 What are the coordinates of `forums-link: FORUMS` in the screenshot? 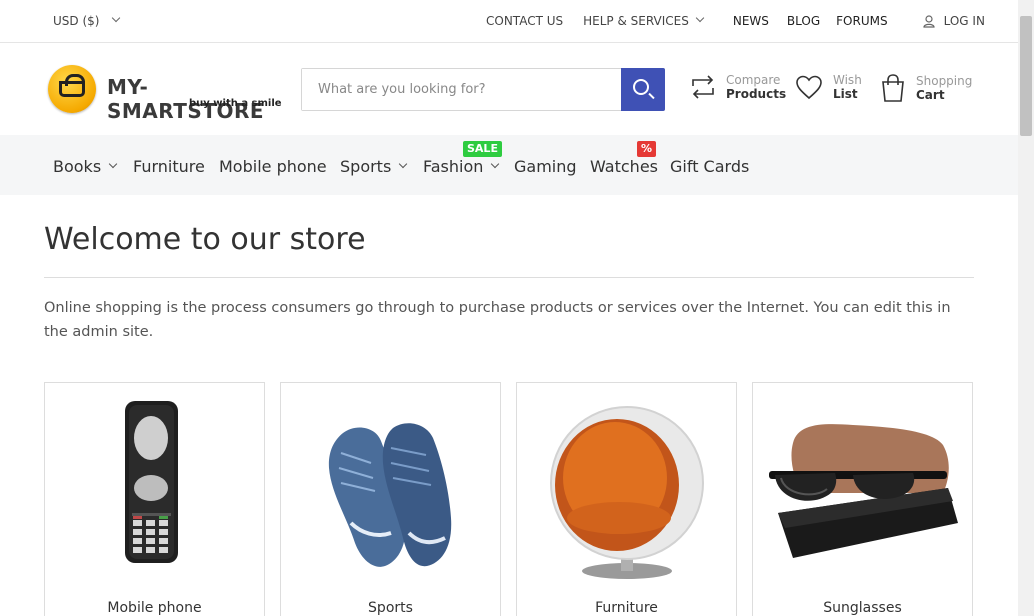 It's located at (861, 21).